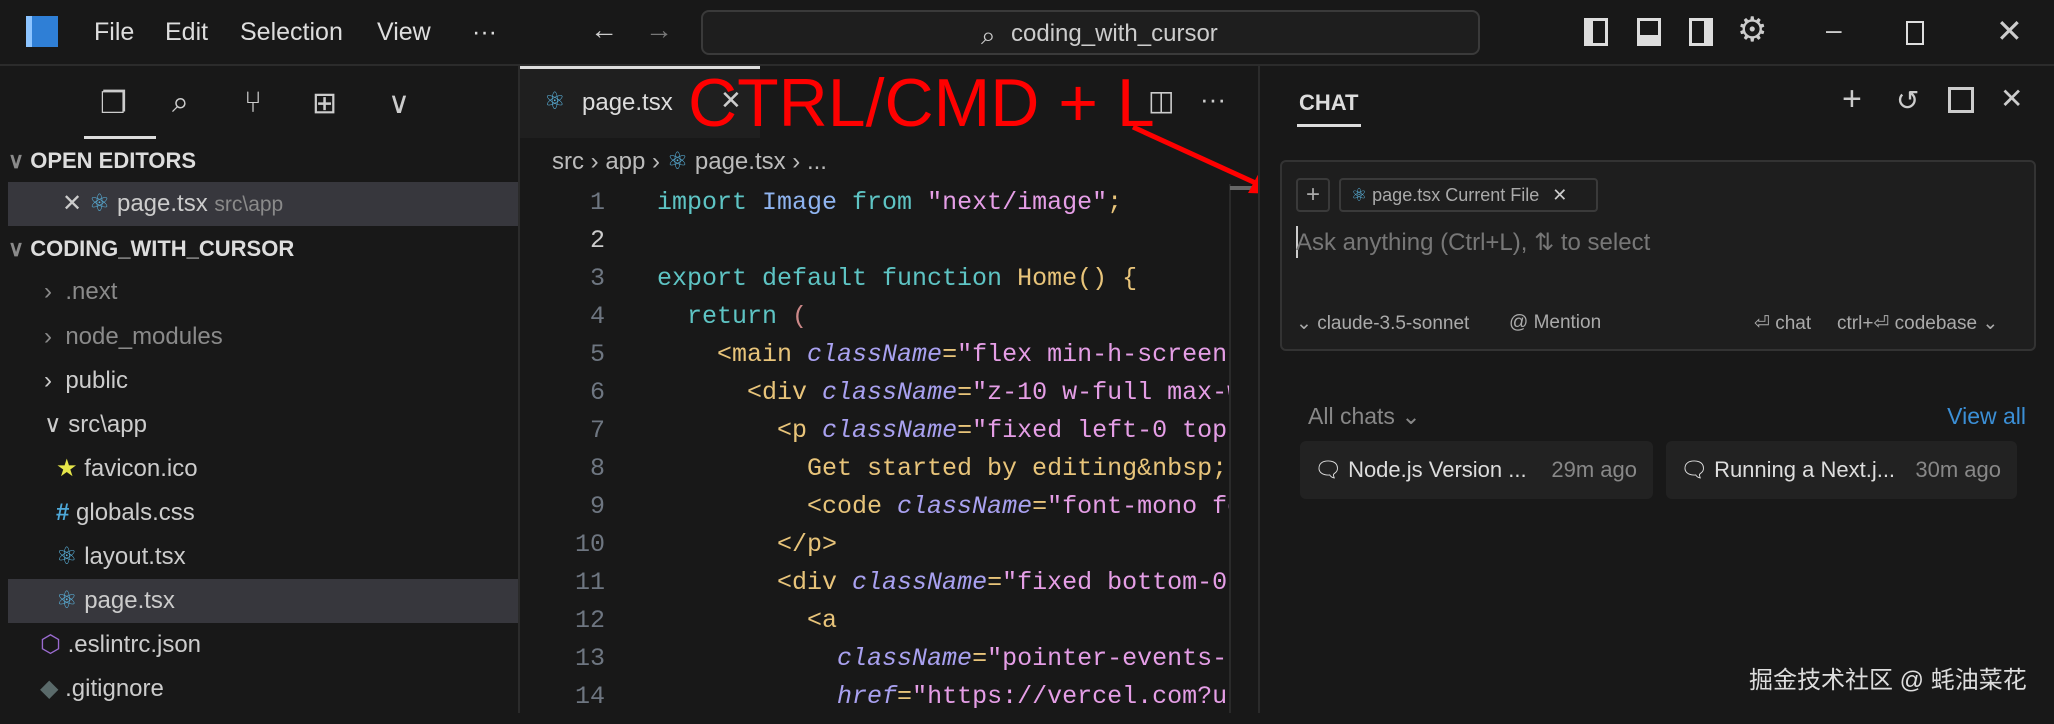 The height and width of the screenshot is (724, 2054). I want to click on menu-edit: Edit, so click(186, 32).